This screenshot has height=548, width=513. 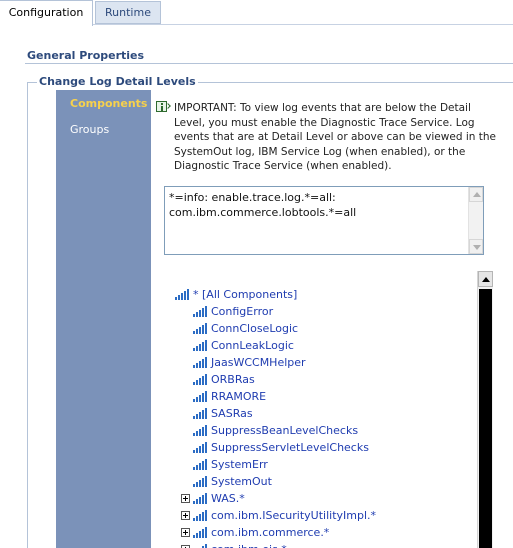 What do you see at coordinates (232, 413) in the screenshot?
I see `tree-node-label: SASRas` at bounding box center [232, 413].